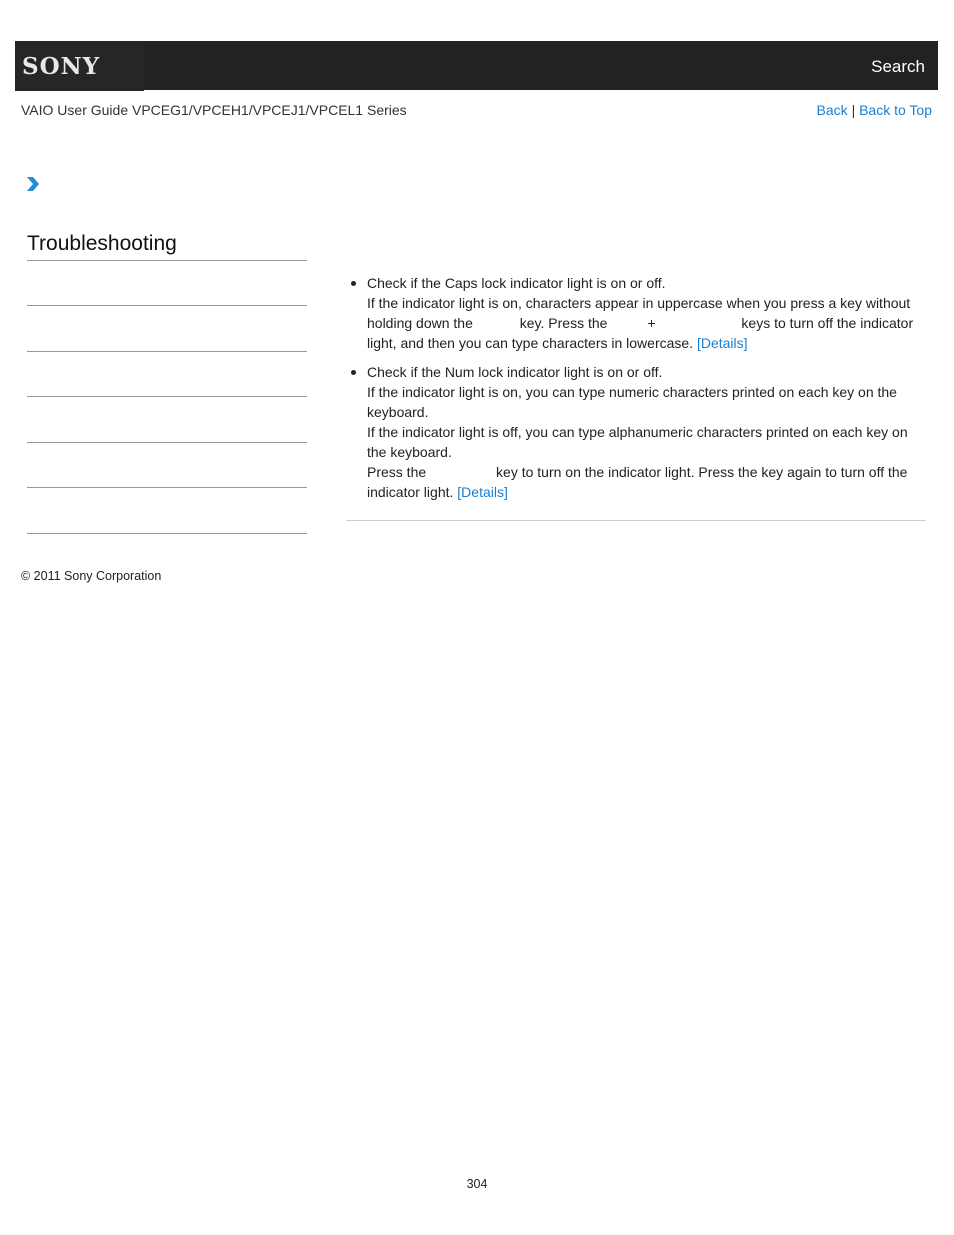 The height and width of the screenshot is (1235, 954). Describe the element at coordinates (895, 110) in the screenshot. I see `back-to-top-link: Back to Top` at that location.